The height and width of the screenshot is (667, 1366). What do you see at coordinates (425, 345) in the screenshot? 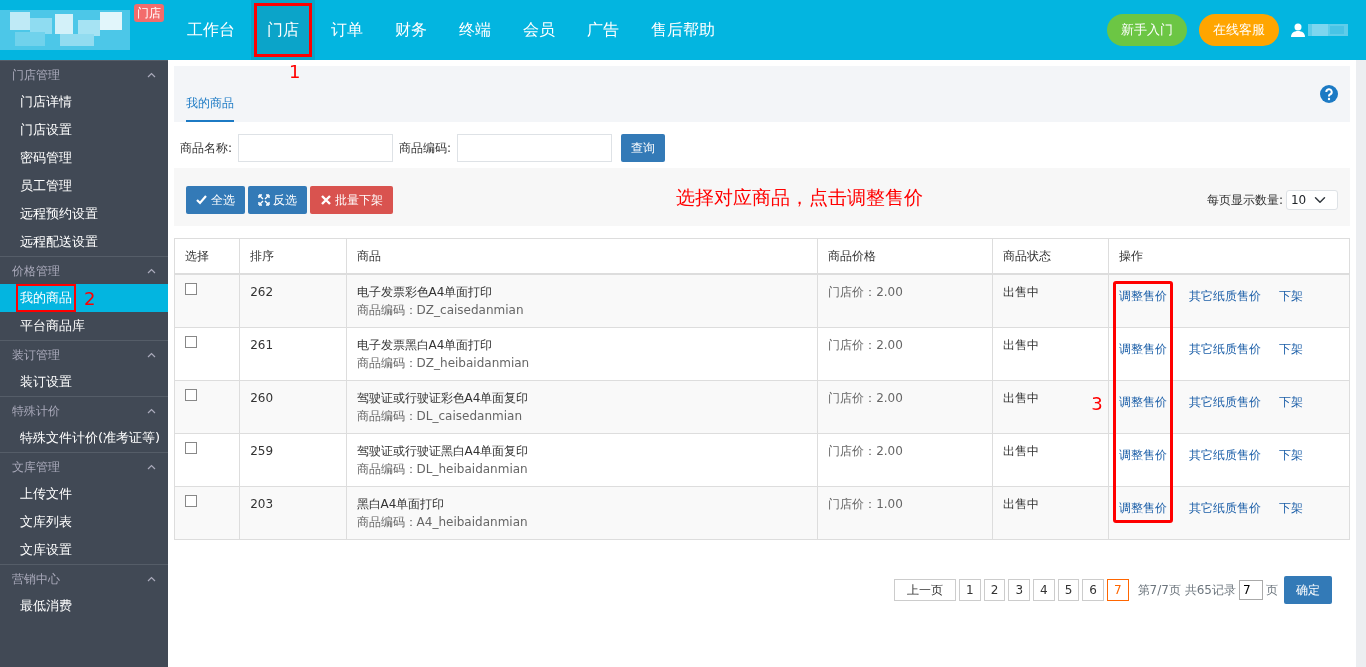
I see `product-name: 电子发票黑白A4单面打印` at bounding box center [425, 345].